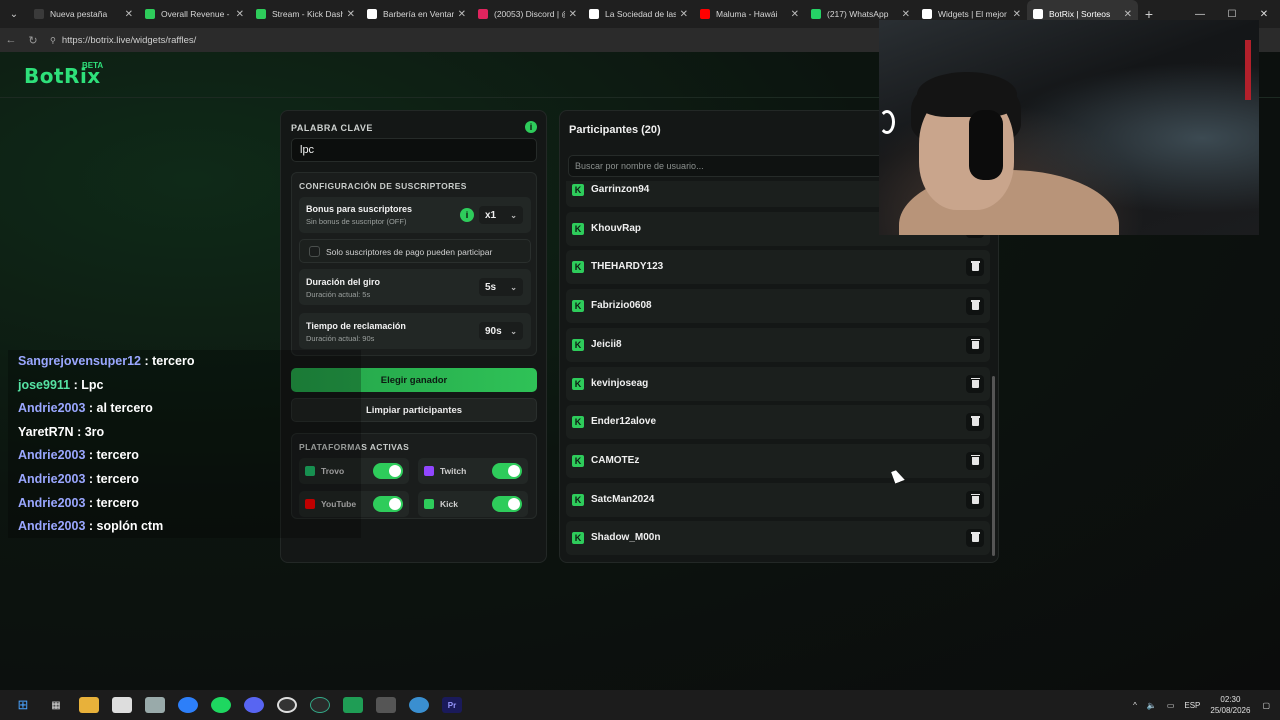 Image resolution: width=1280 pixels, height=720 pixels. I want to click on file-explorer-icon, so click(89, 705).